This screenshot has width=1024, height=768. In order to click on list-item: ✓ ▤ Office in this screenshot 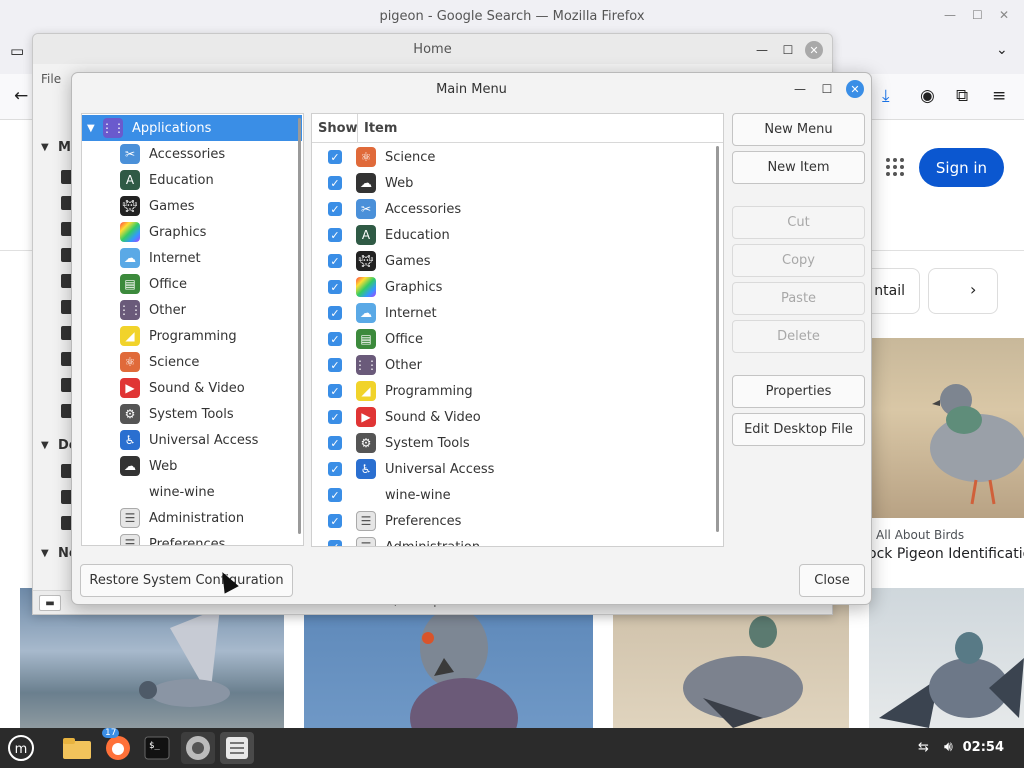, I will do `click(512, 339)`.